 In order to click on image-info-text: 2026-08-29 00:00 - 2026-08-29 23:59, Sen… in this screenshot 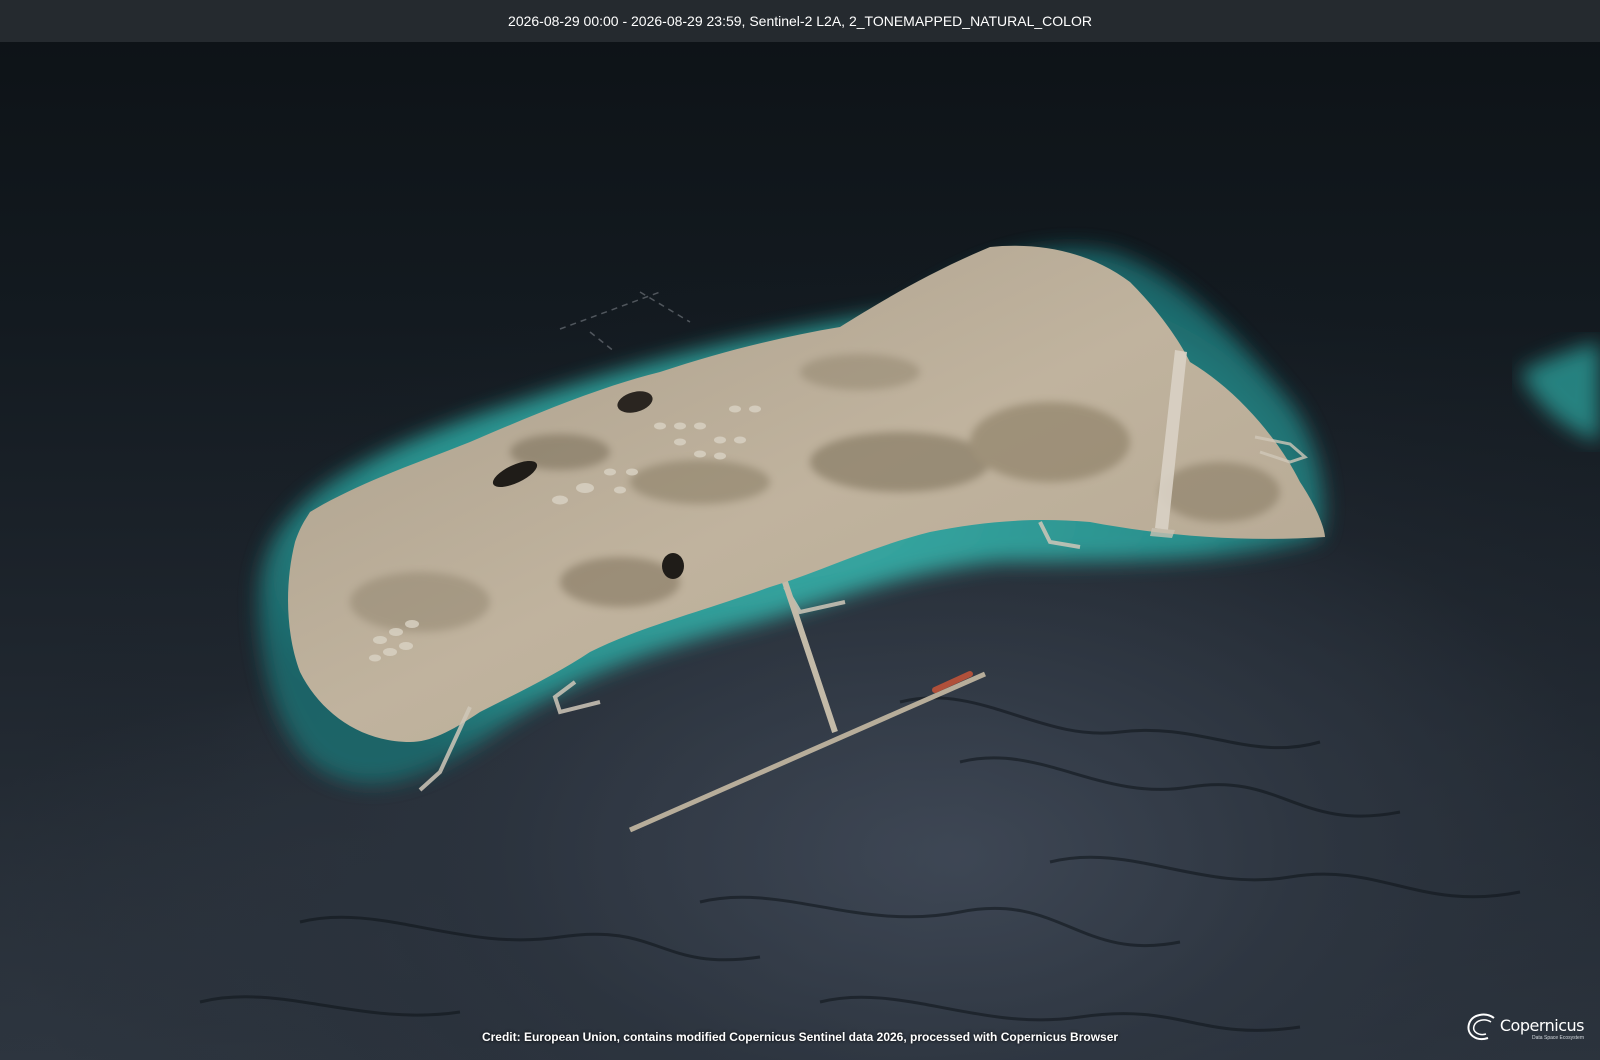, I will do `click(800, 21)`.